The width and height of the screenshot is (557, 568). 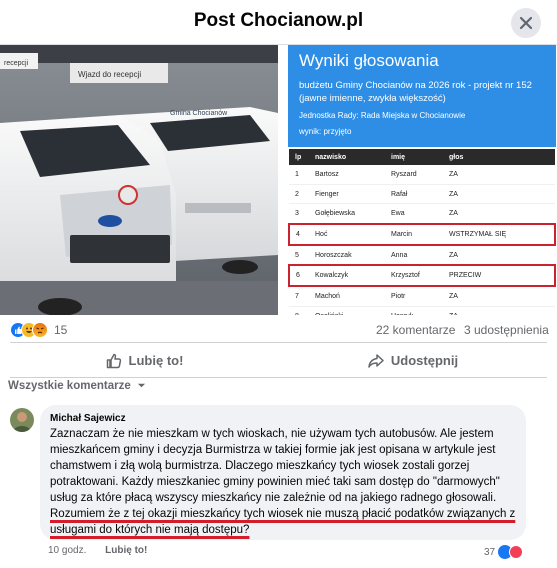 I want to click on sign-text: recepcji, so click(x=16, y=63).